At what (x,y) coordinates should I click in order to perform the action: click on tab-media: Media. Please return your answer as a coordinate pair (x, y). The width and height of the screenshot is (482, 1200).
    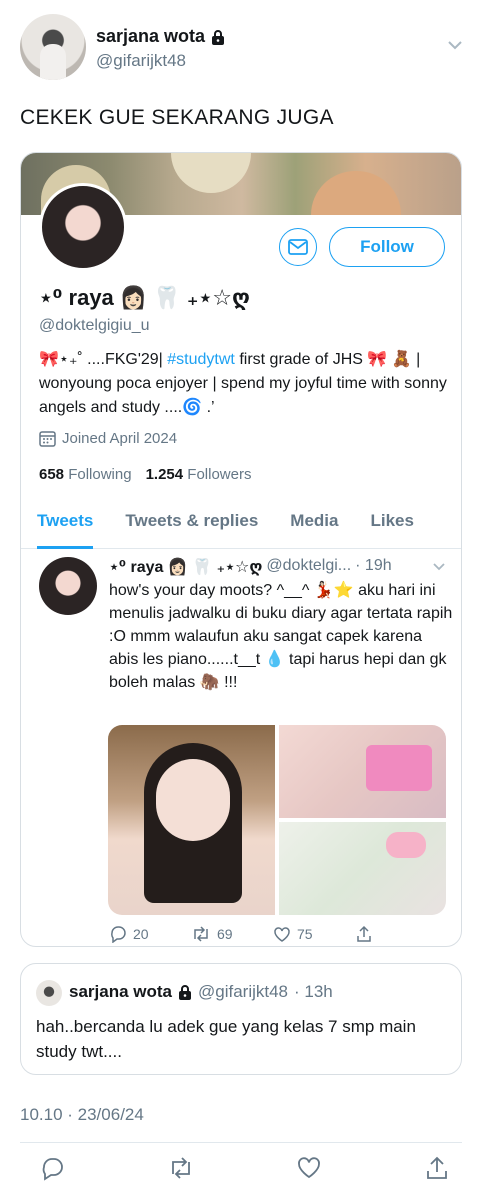
    Looking at the image, I should click on (314, 526).